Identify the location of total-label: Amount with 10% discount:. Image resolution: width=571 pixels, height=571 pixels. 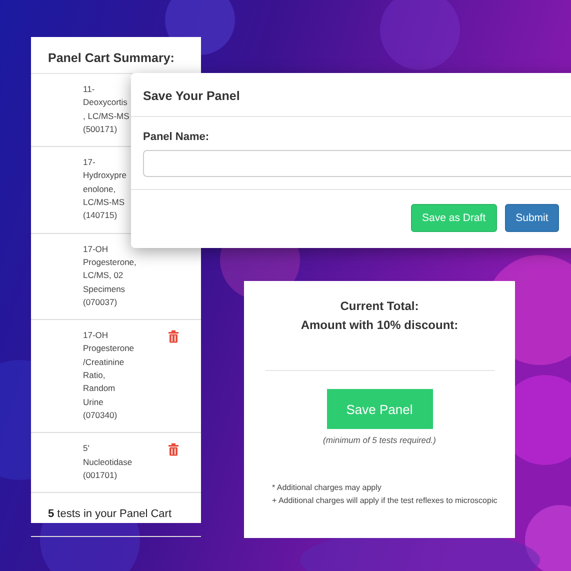
(379, 325).